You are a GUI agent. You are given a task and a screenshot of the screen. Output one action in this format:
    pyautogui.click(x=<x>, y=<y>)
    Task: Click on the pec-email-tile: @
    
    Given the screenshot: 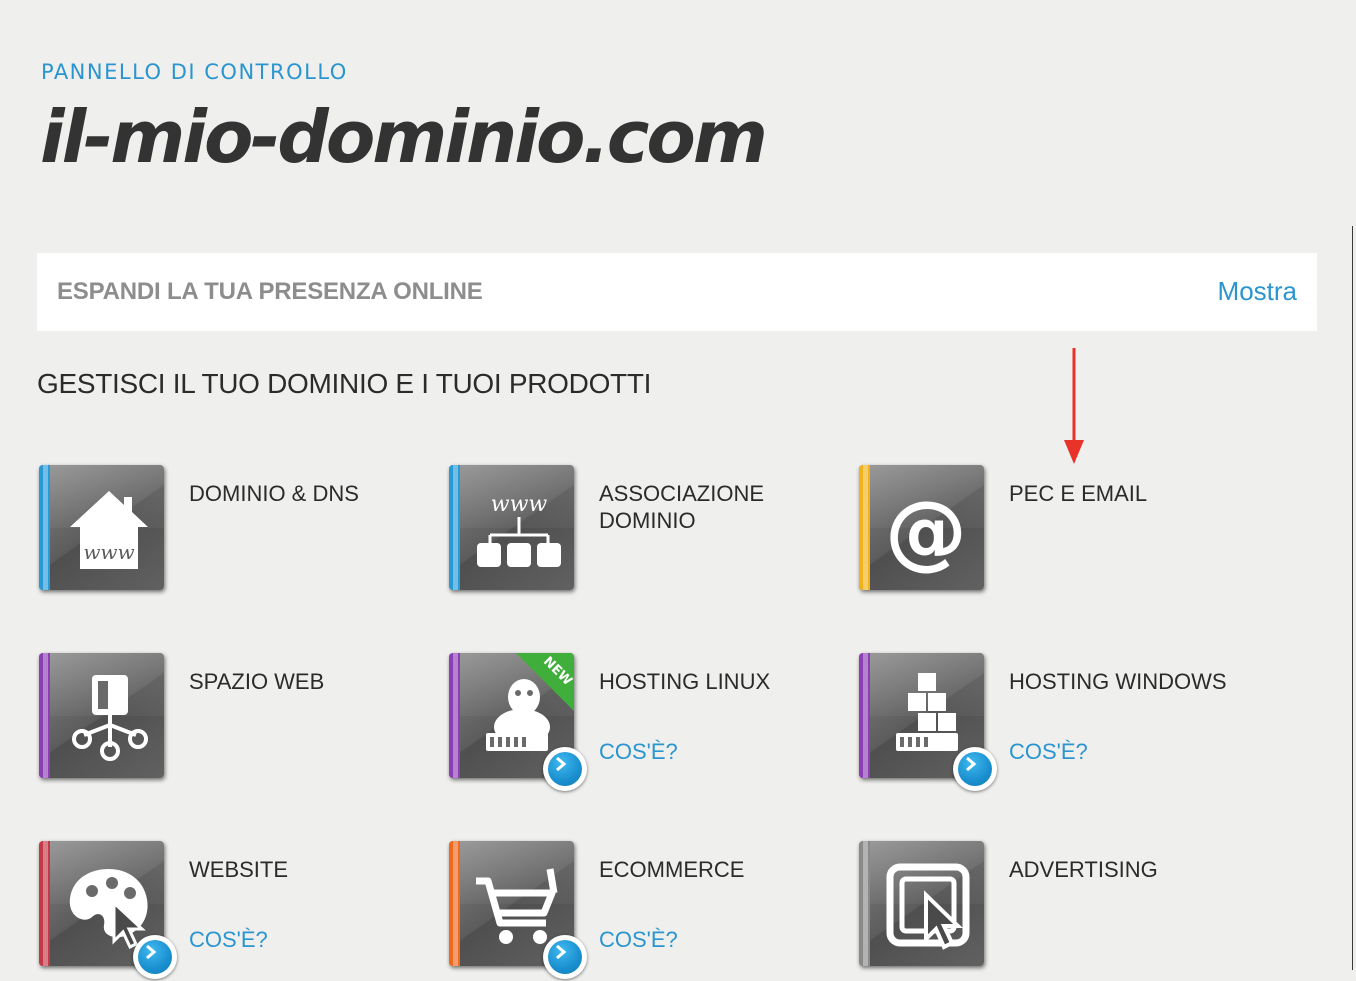 What is the action you would take?
    pyautogui.click(x=921, y=527)
    